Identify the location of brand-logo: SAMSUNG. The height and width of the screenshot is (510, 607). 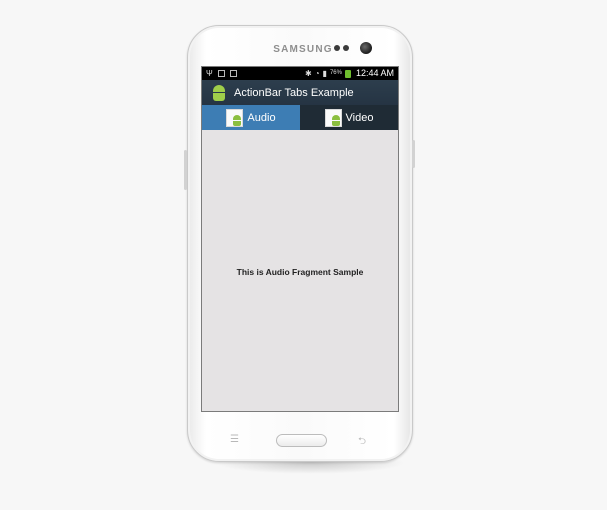
(303, 49).